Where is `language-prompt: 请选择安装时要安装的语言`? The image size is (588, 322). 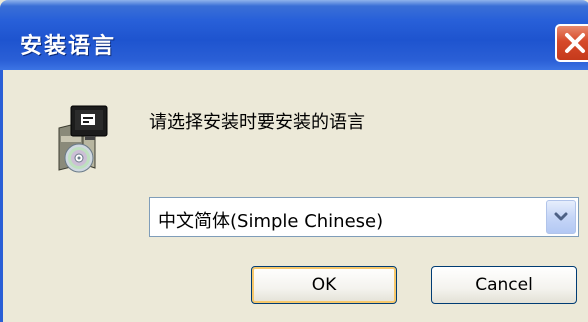 language-prompt: 请选择安装时要安装的语言 is located at coordinates (257, 122).